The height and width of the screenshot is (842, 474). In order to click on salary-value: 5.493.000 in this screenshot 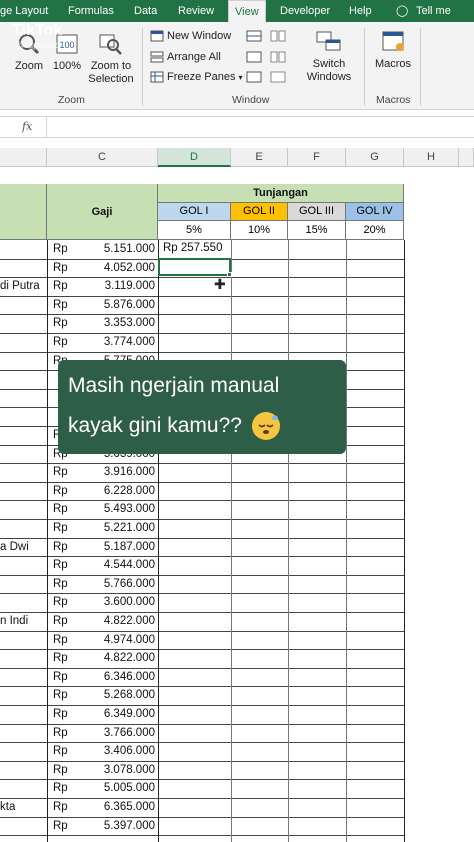, I will do `click(102, 509)`.